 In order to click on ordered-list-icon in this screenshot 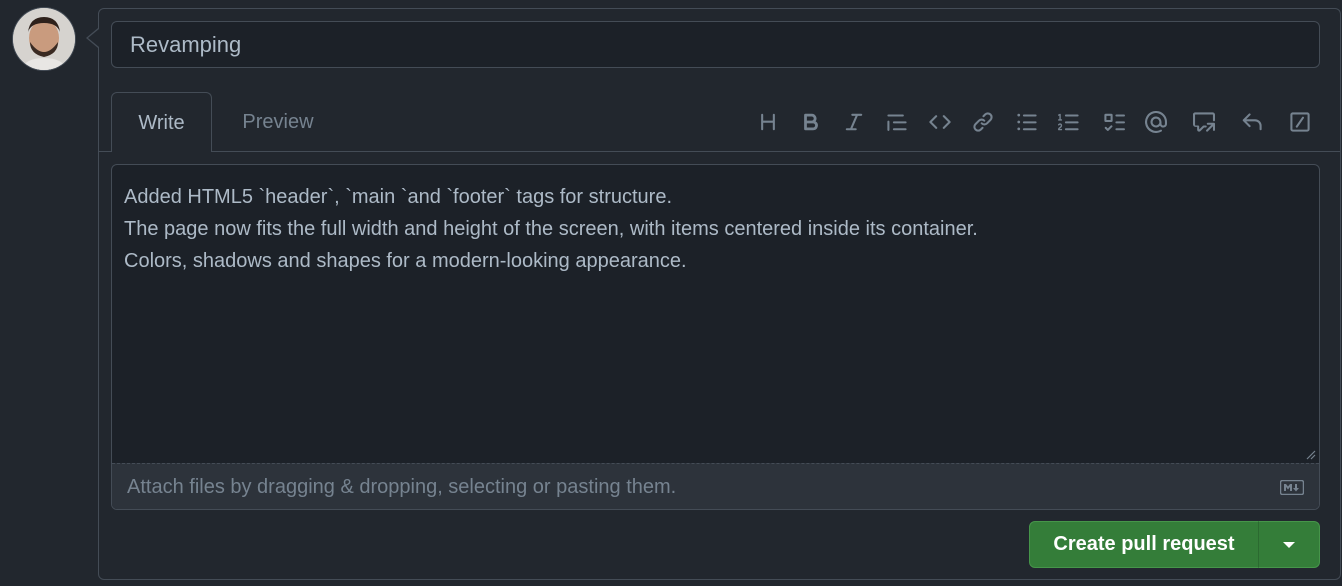, I will do `click(1069, 122)`.